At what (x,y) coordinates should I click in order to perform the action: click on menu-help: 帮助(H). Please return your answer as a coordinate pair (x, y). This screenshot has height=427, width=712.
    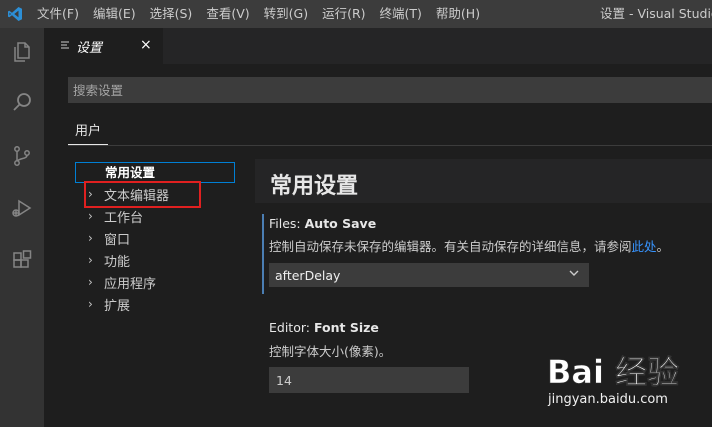
    Looking at the image, I should click on (458, 14).